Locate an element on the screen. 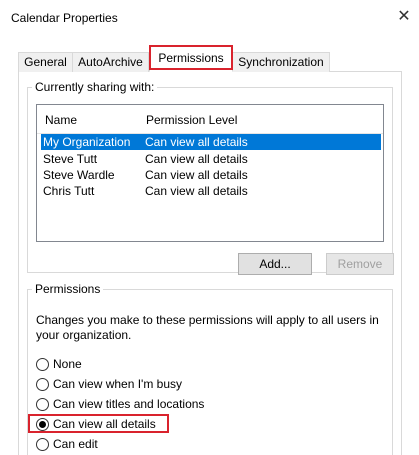 The width and height of the screenshot is (419, 455). tab-autoarchive: AutoArchive is located at coordinates (110, 62).